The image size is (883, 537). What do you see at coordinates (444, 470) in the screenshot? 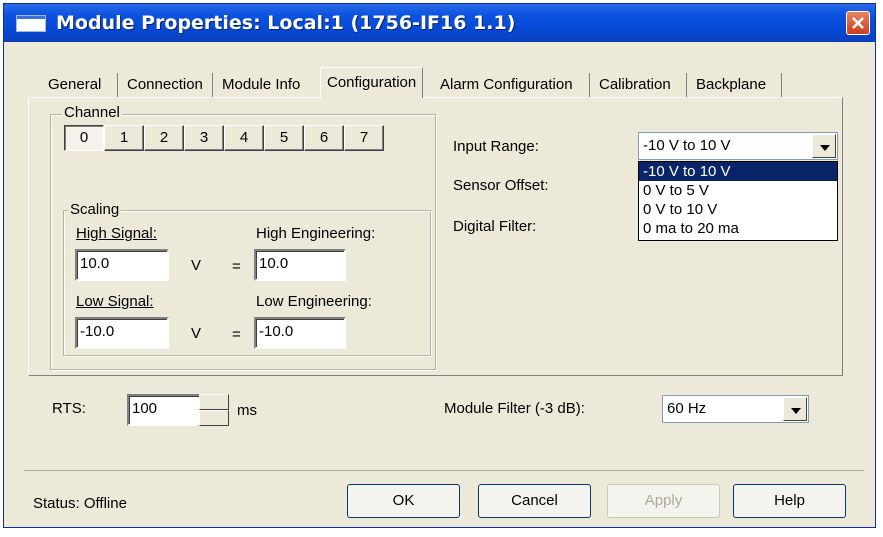
I see `divider` at bounding box center [444, 470].